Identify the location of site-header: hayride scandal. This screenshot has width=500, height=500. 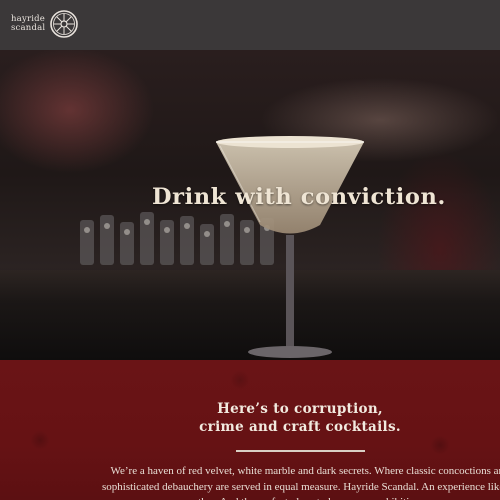
(250, 25).